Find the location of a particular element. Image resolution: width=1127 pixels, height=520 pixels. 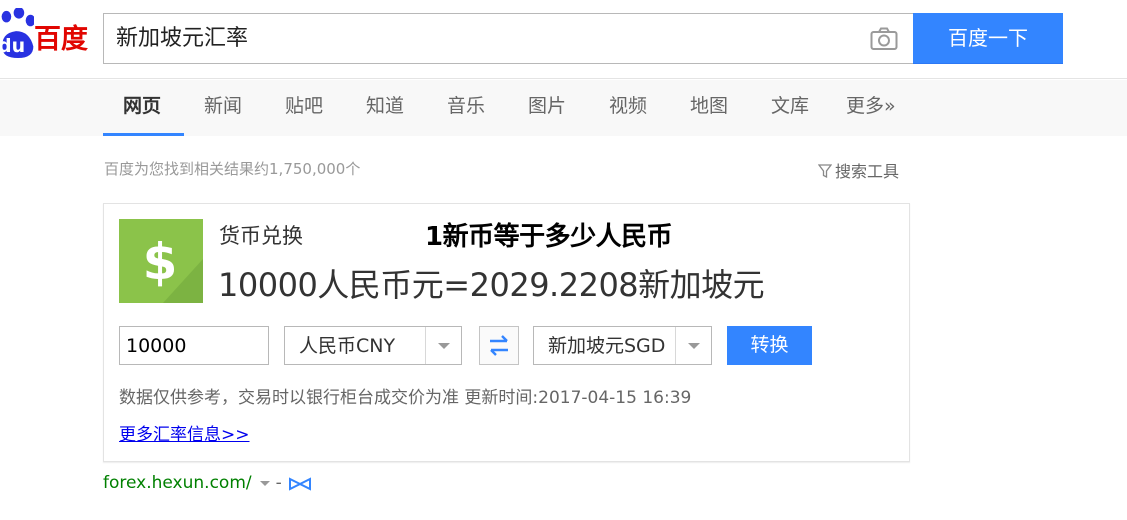

search-input is located at coordinates (486, 38).